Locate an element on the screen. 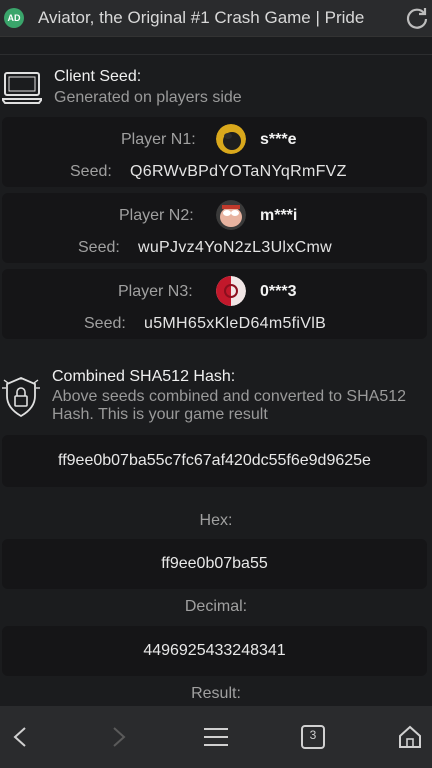 The width and height of the screenshot is (432, 768). hash-title: Combined SHA512 Hash: is located at coordinates (144, 376).